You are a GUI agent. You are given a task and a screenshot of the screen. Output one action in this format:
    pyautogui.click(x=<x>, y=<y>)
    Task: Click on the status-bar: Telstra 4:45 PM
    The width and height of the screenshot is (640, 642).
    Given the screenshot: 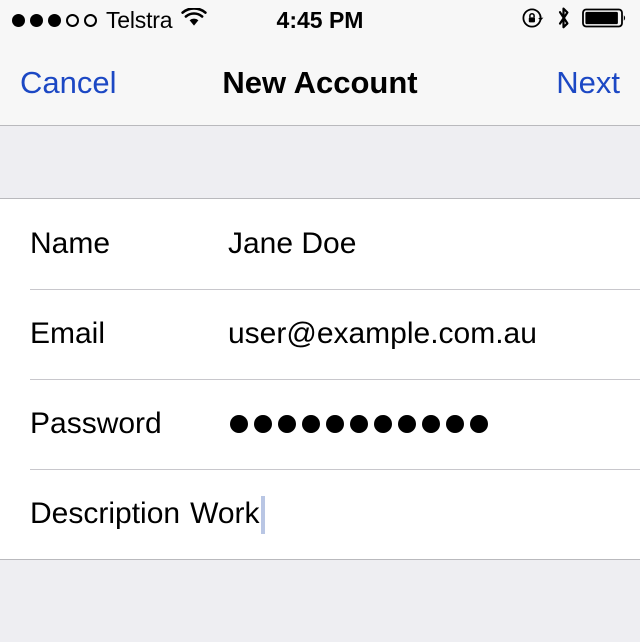 What is the action you would take?
    pyautogui.click(x=320, y=20)
    